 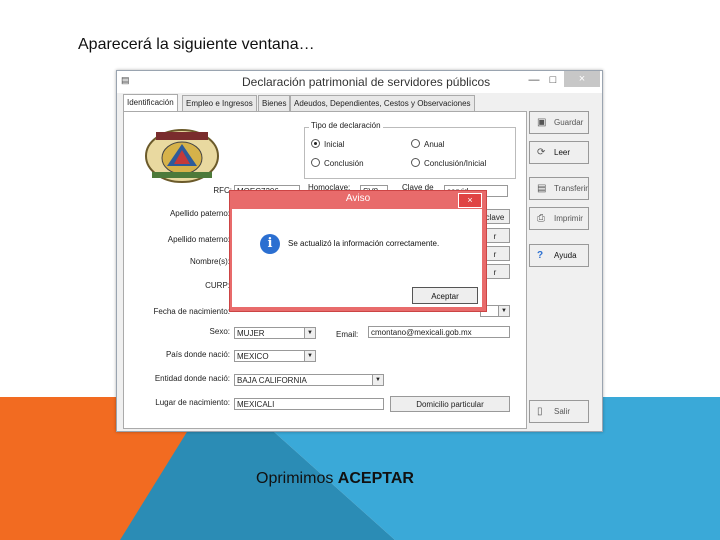 I want to click on domicilio-particular-button: Domicilio particular, so click(x=450, y=404).